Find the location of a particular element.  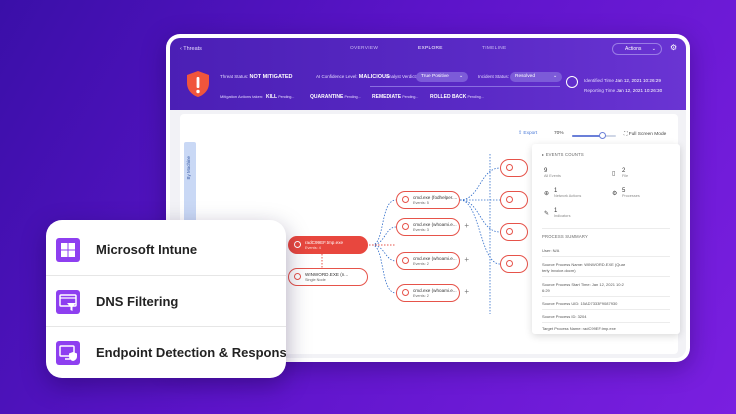

summary-source-uid: Source Process UID: 15AD7333F9087930 is located at coordinates (580, 303).